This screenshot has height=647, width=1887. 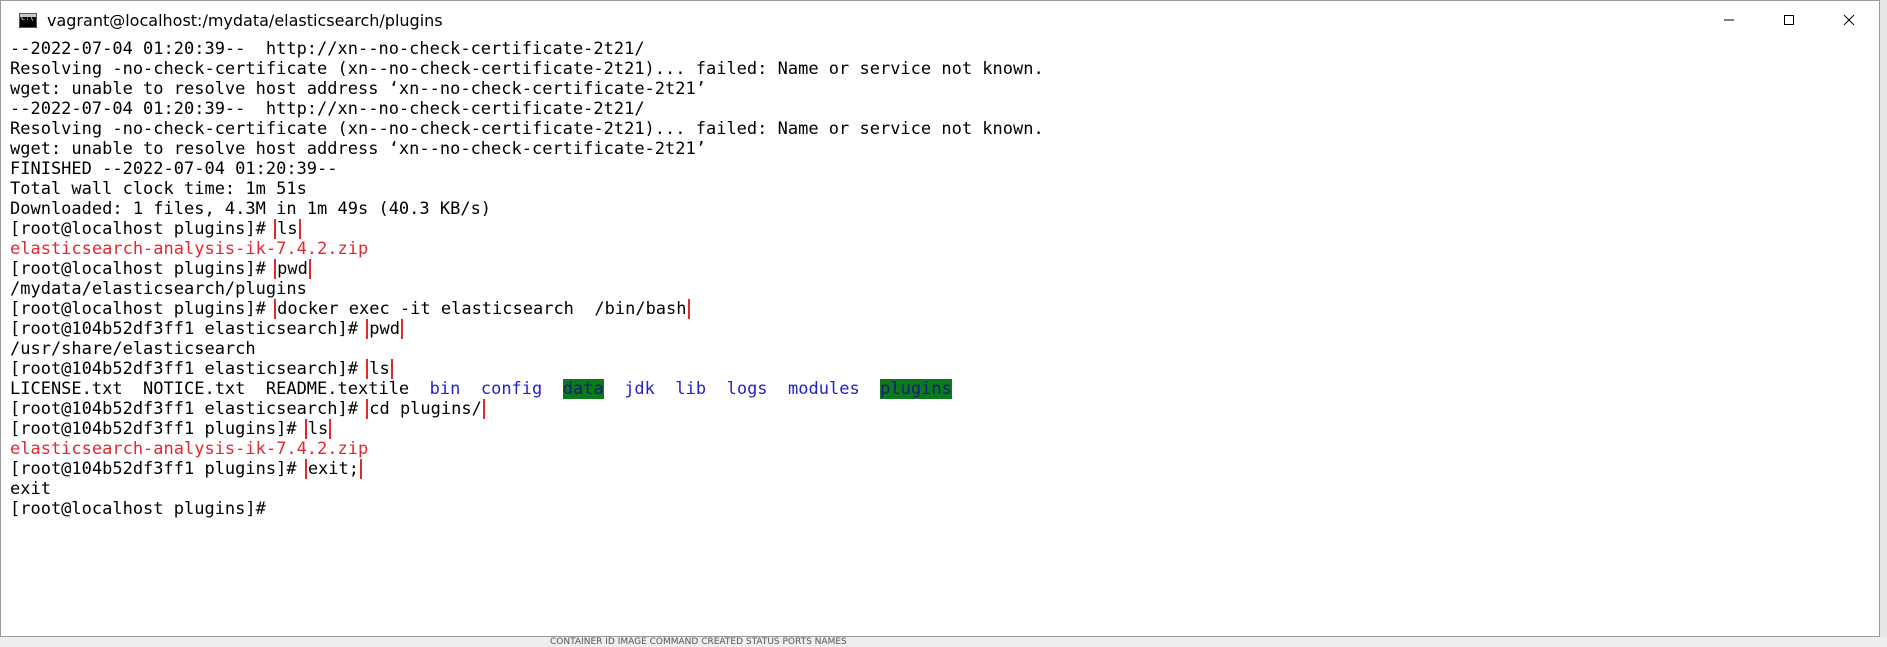 I want to click on maximize-button, so click(x=1789, y=20).